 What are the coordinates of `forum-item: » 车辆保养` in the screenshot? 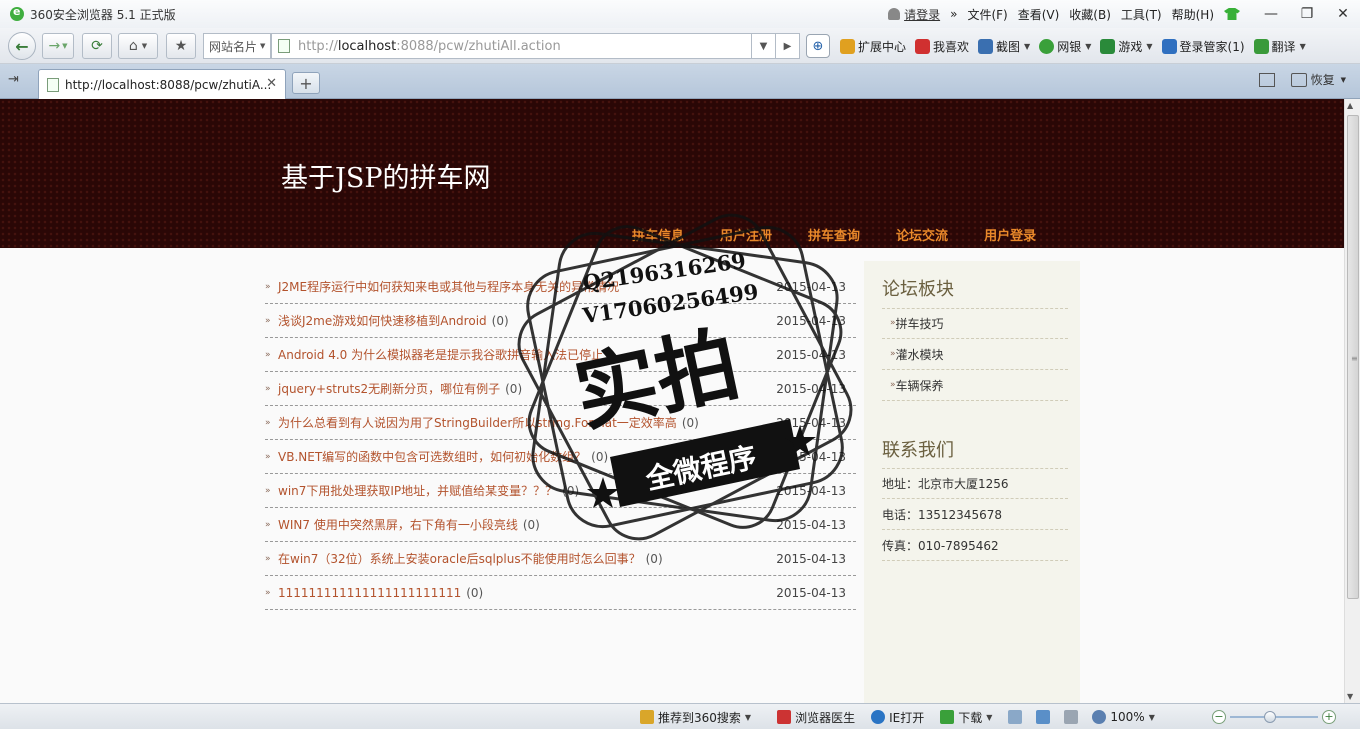 It's located at (975, 385).